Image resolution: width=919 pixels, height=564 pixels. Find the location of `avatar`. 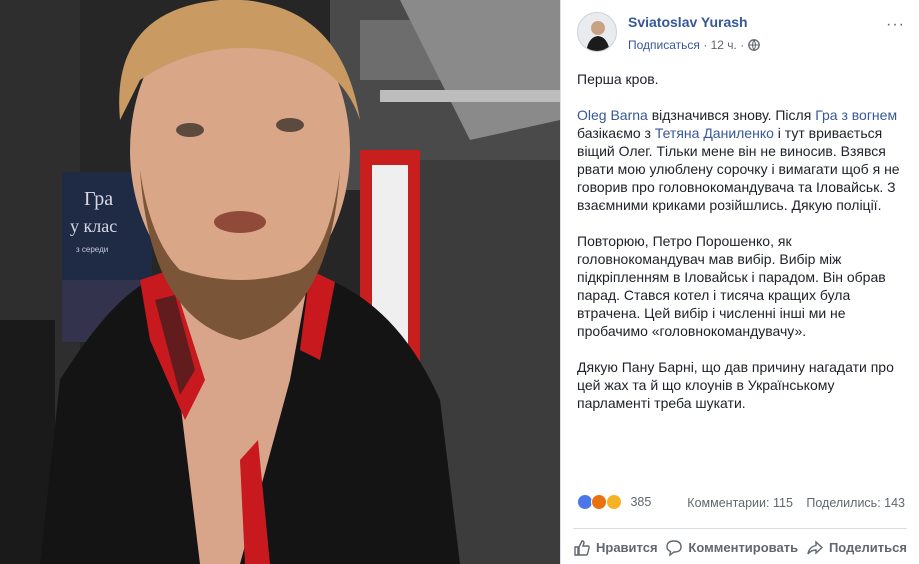

avatar is located at coordinates (597, 32).